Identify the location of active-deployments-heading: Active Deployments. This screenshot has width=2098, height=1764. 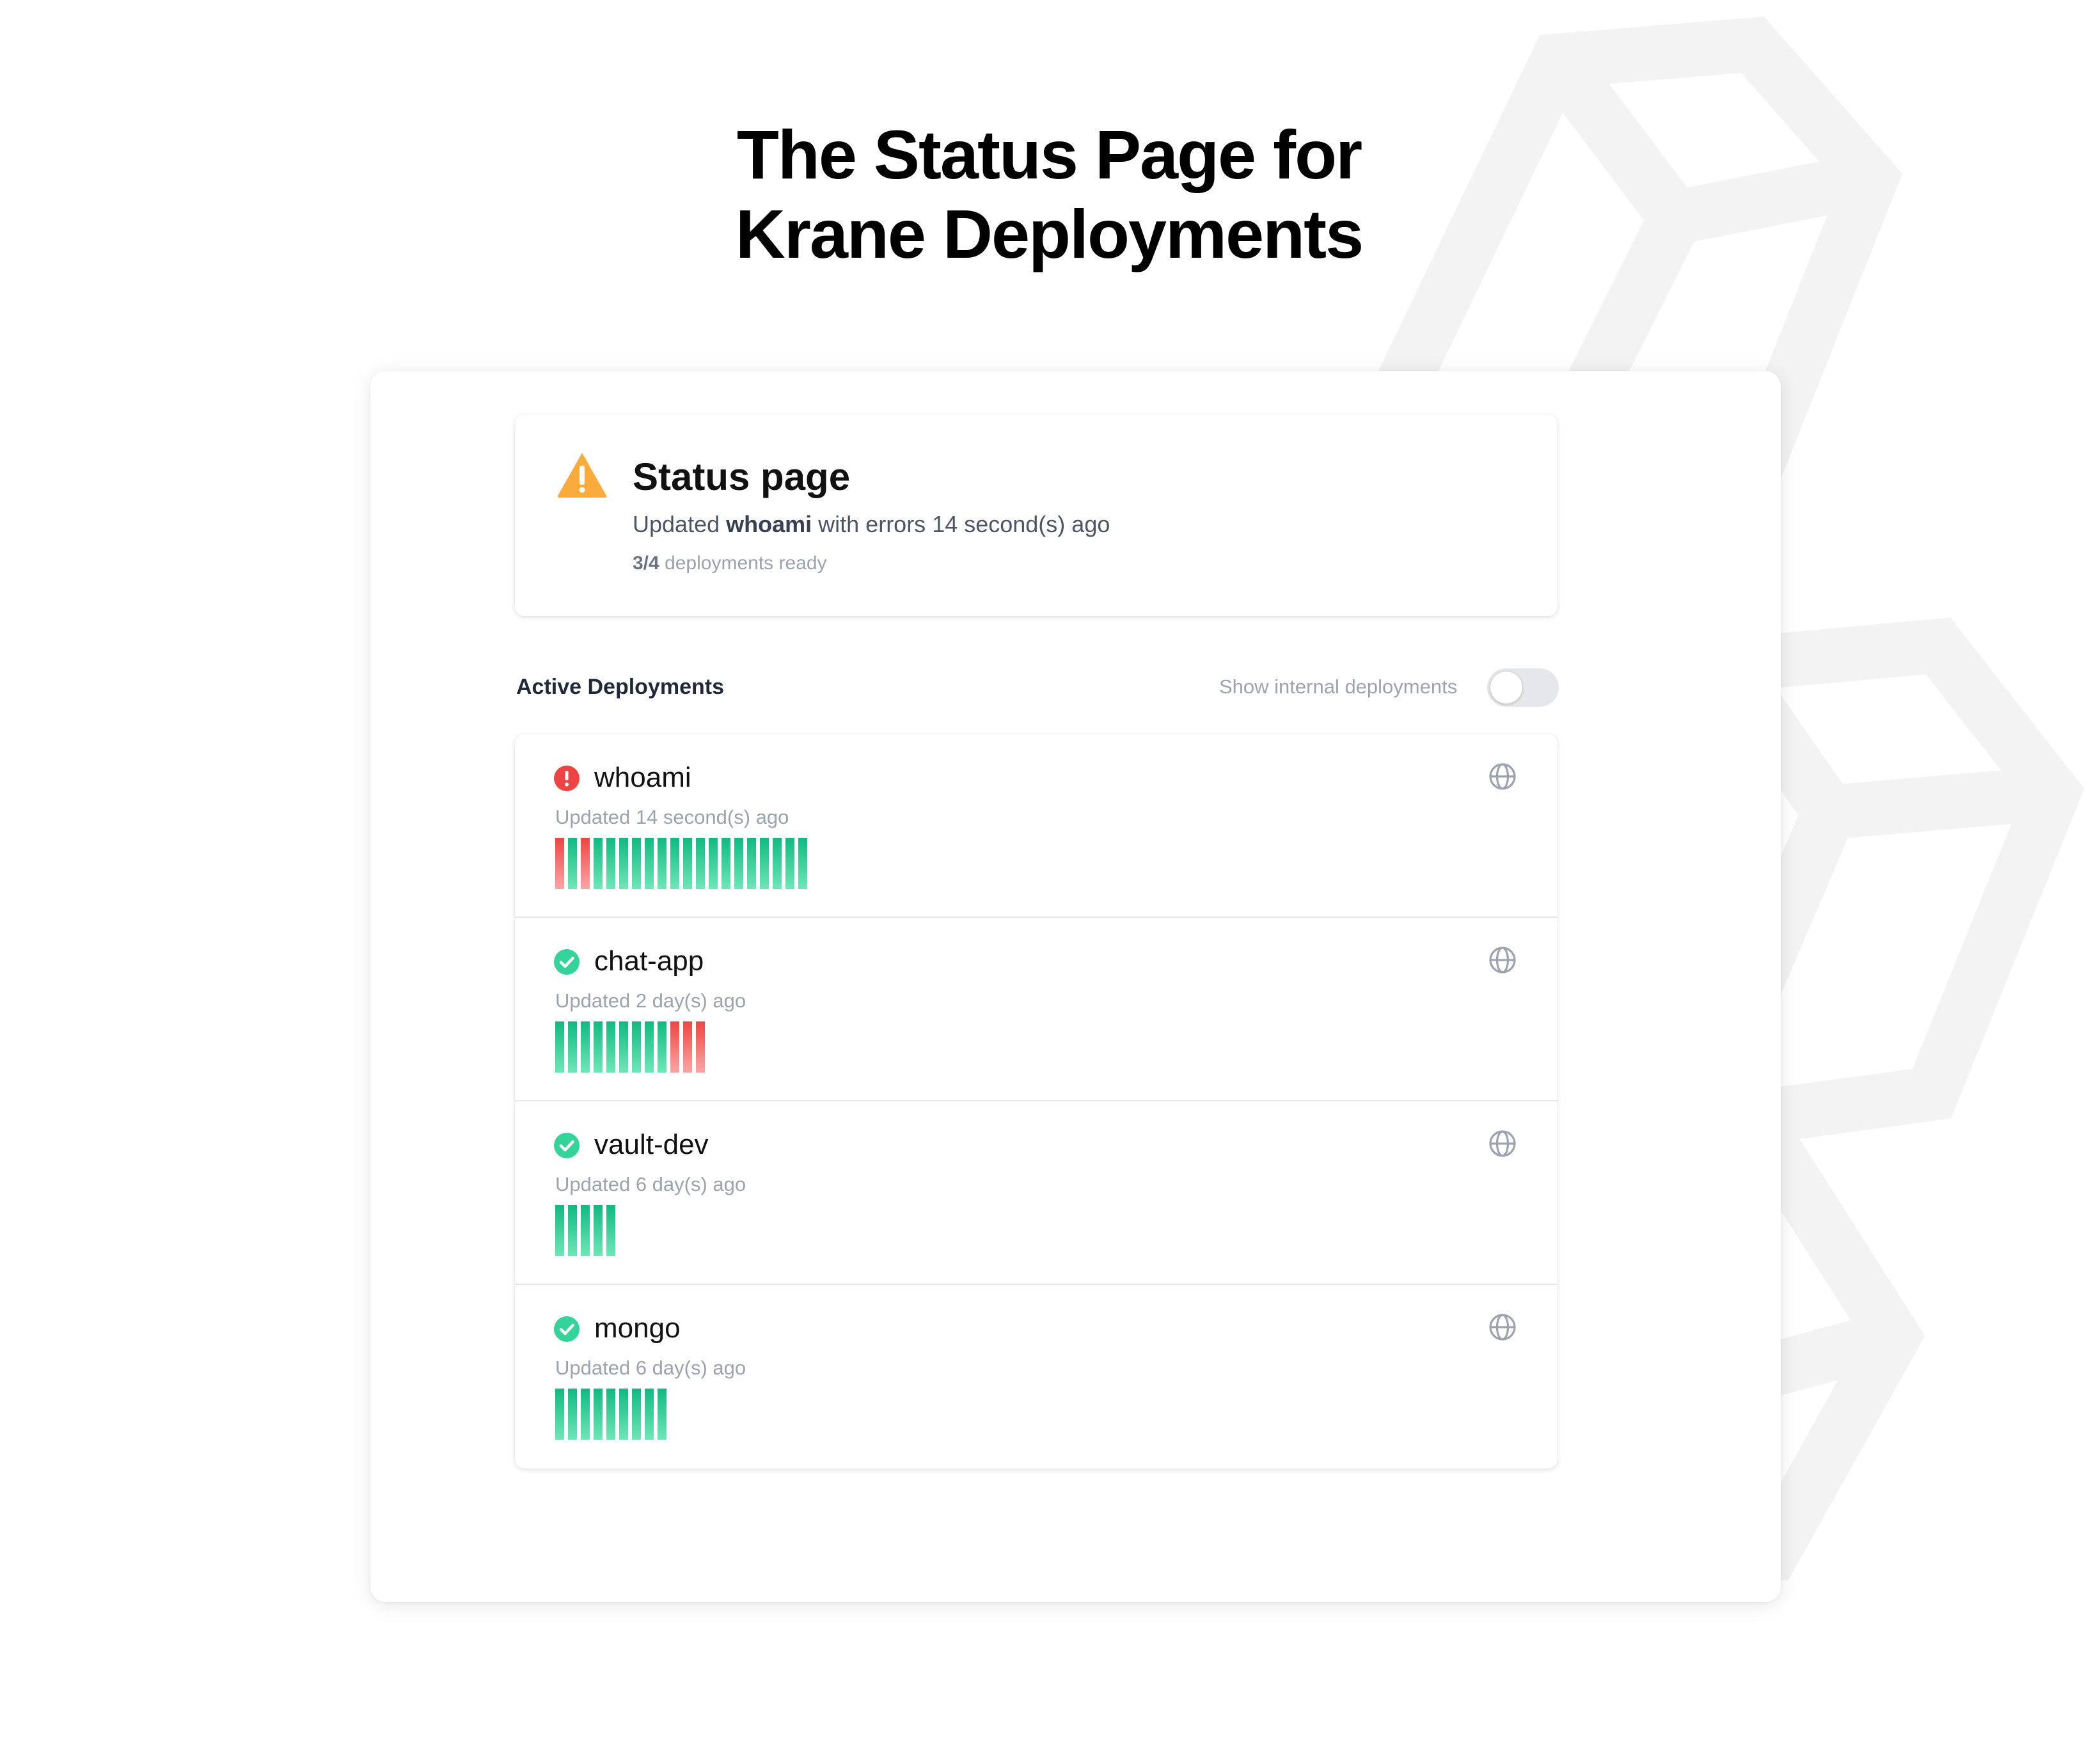
(620, 687).